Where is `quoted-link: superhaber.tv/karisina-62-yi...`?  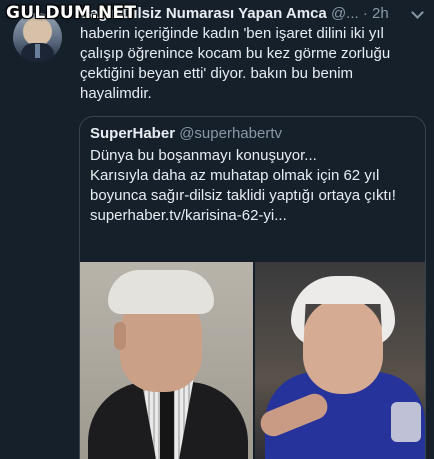 quoted-link: superhaber.tv/karisina-62-yi... is located at coordinates (255, 216).